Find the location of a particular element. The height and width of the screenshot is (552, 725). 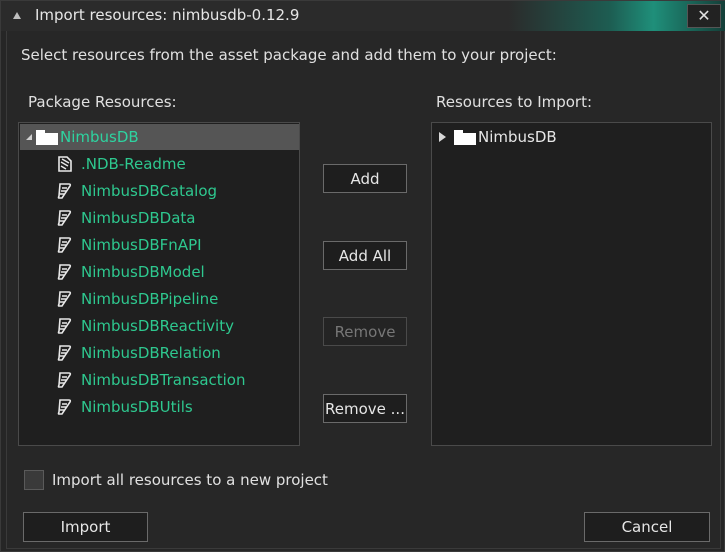

note-icon is located at coordinates (65, 164).